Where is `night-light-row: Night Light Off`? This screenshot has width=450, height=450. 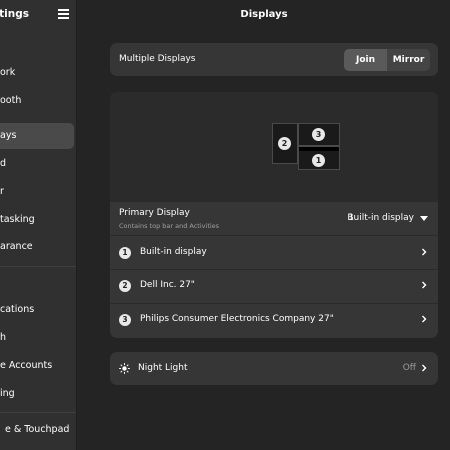
night-light-row: Night Light Off is located at coordinates (274, 368).